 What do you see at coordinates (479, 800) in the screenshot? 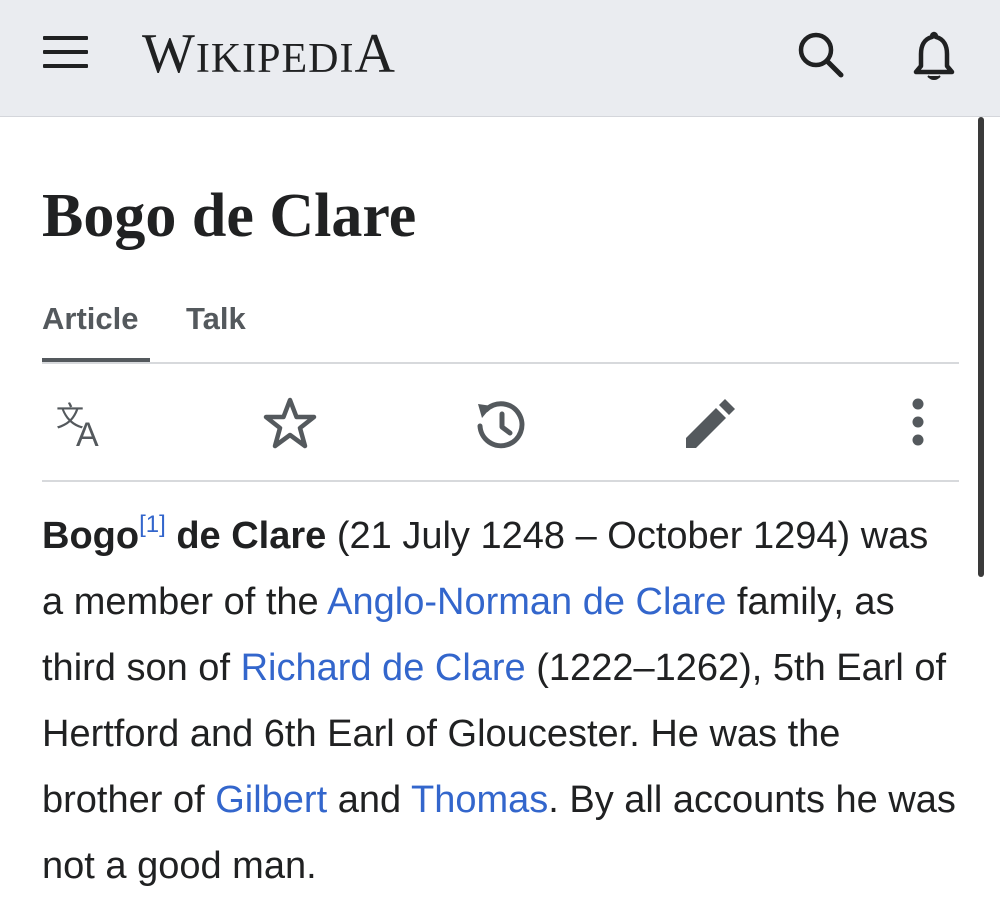
I see `link-thomas: Thomas` at bounding box center [479, 800].